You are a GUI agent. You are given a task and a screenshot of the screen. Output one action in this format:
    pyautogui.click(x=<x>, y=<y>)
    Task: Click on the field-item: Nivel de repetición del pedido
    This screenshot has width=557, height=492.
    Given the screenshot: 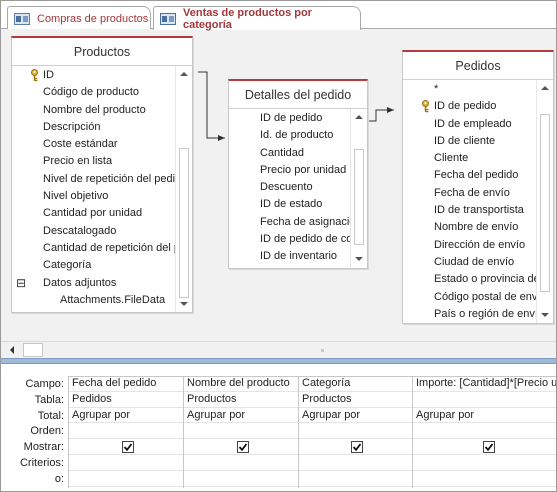 What is the action you would take?
    pyautogui.click(x=94, y=179)
    